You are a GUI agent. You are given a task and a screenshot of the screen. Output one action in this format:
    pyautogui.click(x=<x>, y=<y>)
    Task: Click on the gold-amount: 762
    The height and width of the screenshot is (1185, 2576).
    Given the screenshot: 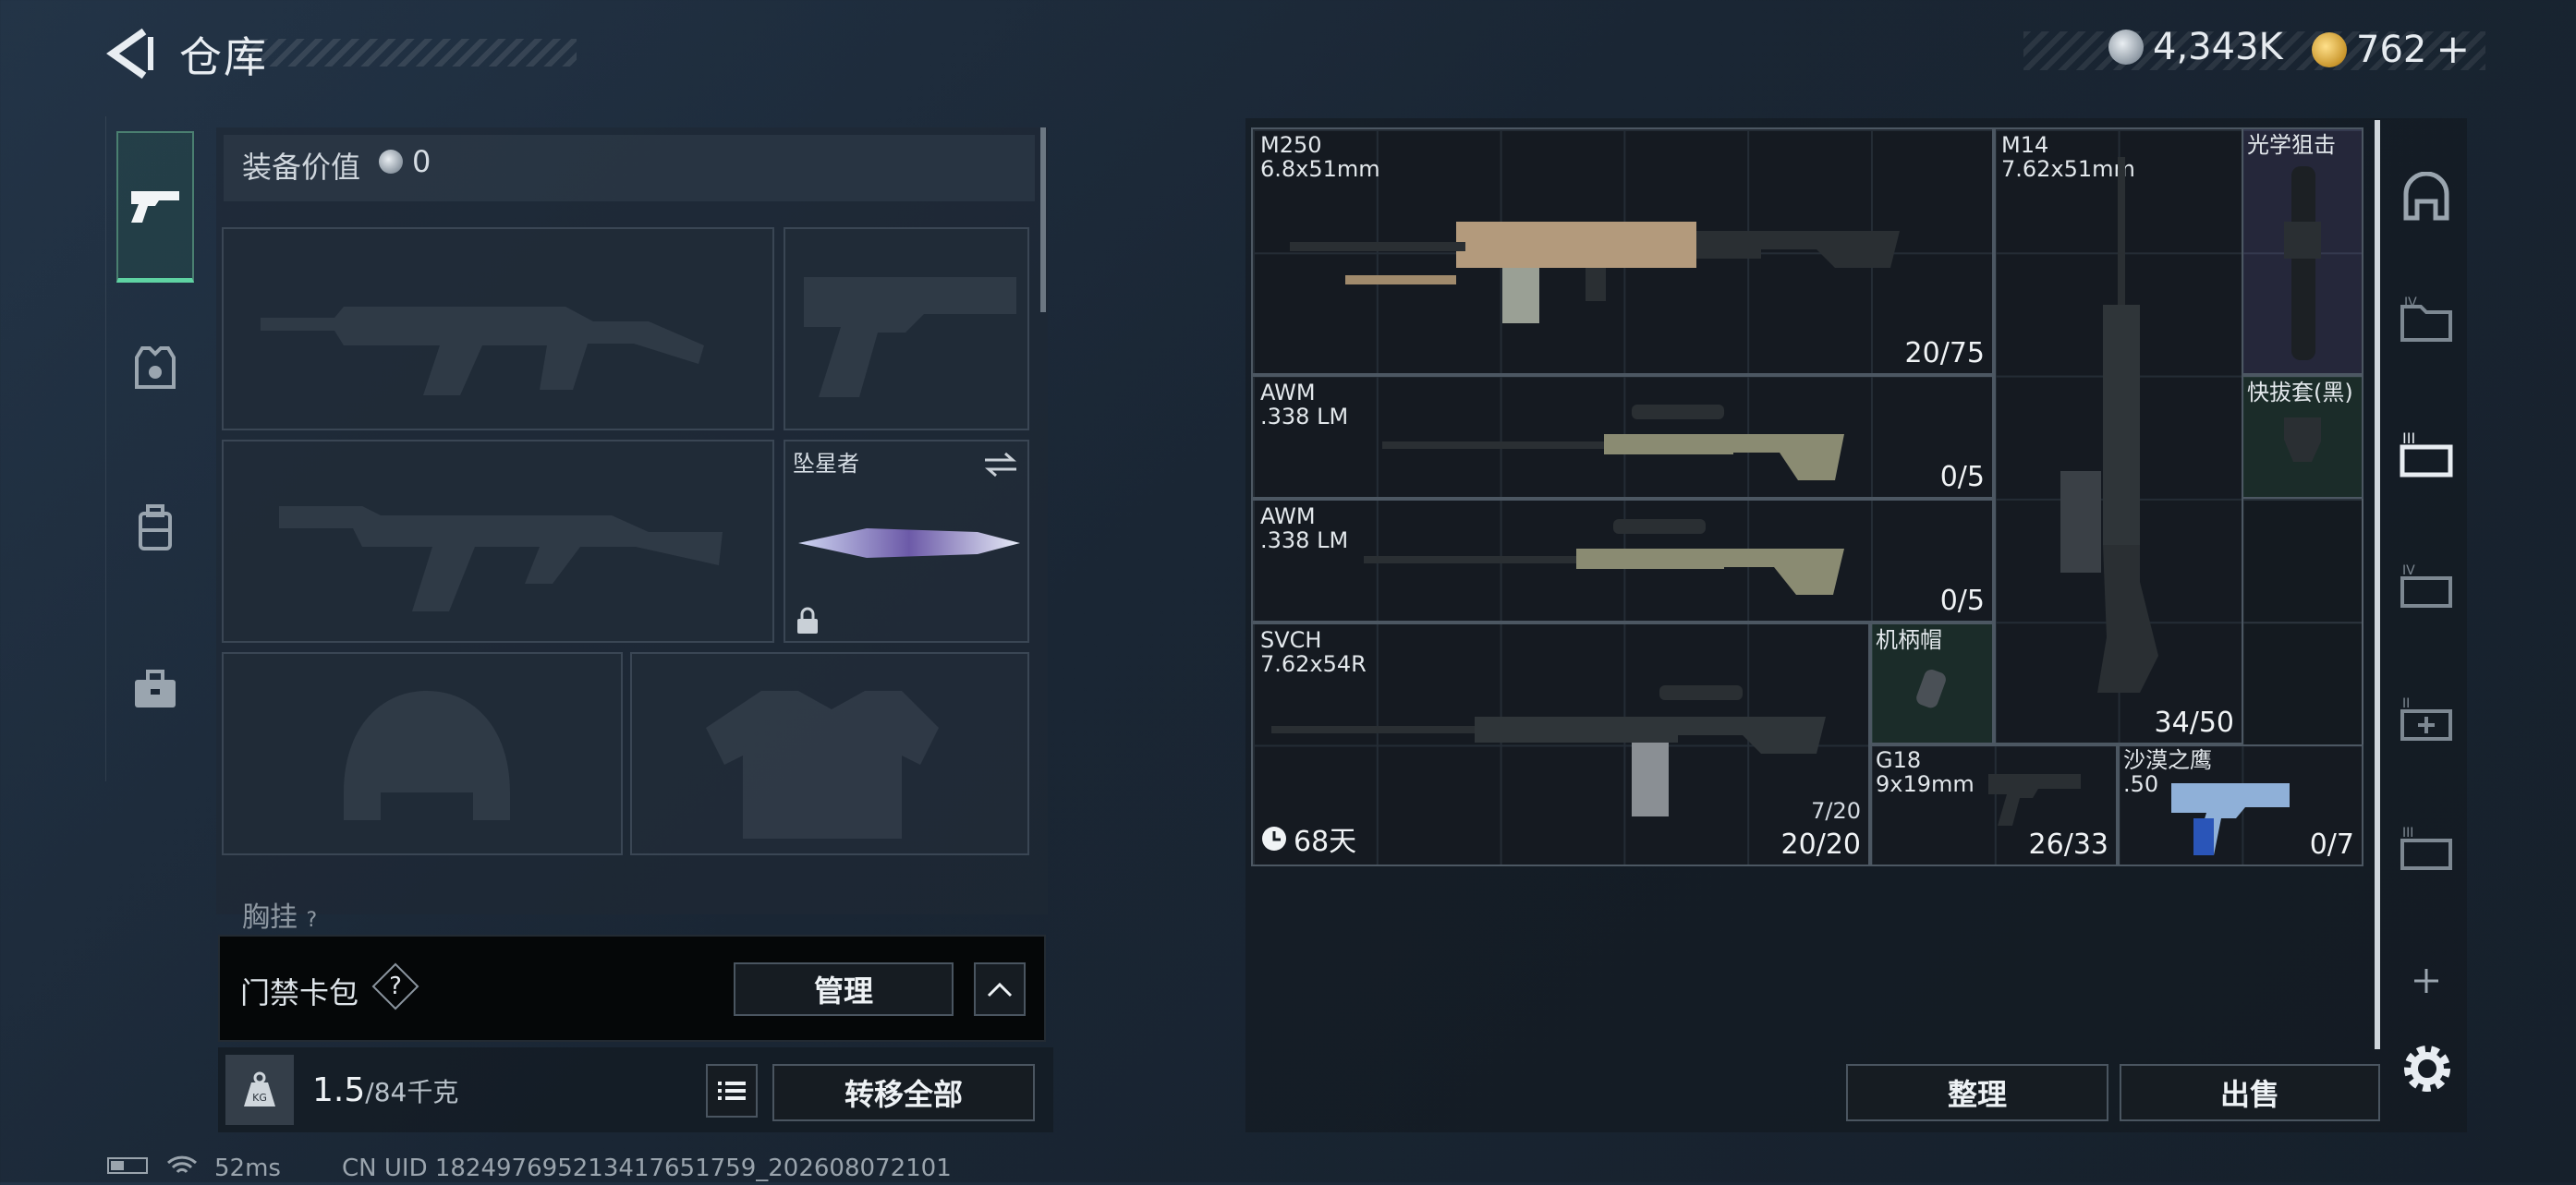 What is the action you would take?
    pyautogui.click(x=2391, y=49)
    